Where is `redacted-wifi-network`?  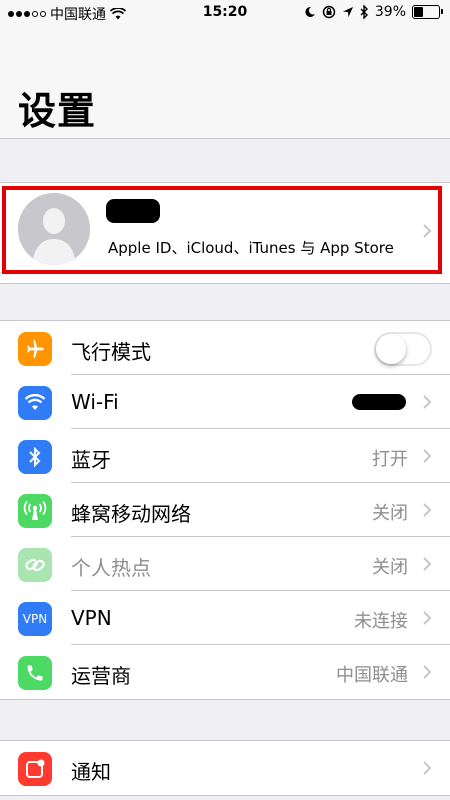 redacted-wifi-network is located at coordinates (379, 402).